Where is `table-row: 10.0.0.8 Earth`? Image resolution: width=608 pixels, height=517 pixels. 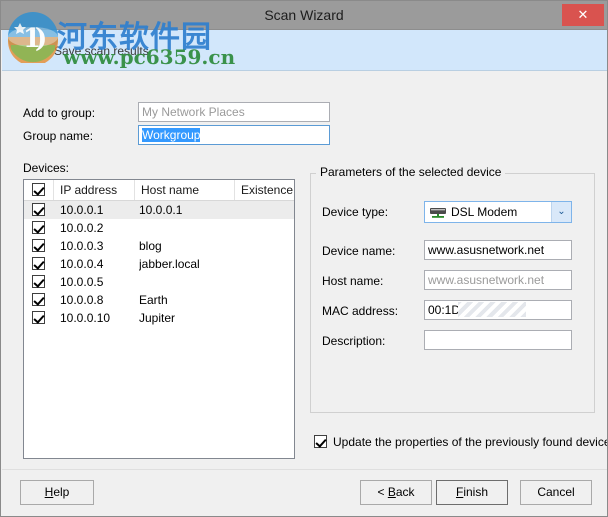 table-row: 10.0.0.8 Earth is located at coordinates (159, 300).